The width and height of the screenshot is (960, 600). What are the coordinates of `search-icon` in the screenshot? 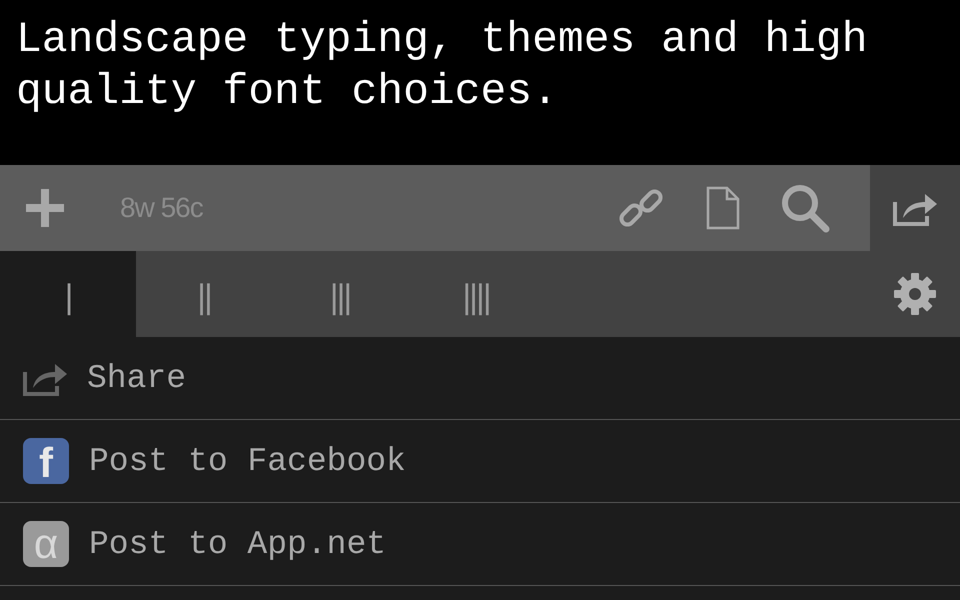 It's located at (805, 208).